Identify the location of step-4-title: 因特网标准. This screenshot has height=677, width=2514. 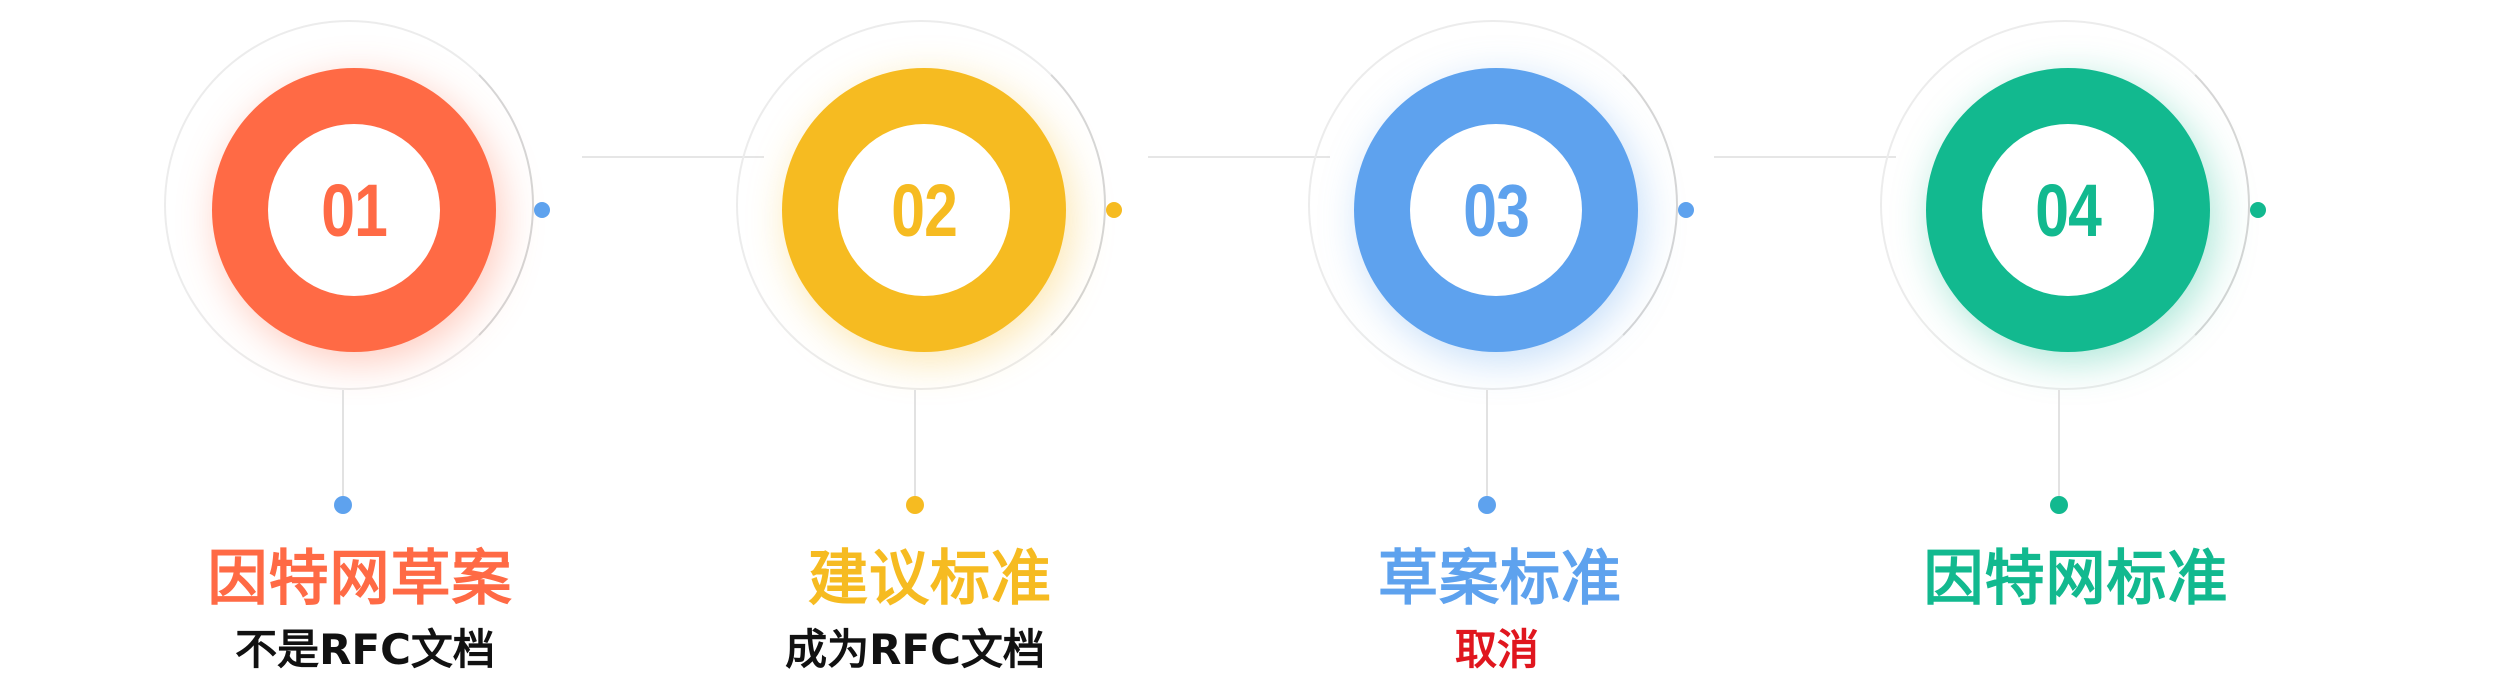
(2076, 579).